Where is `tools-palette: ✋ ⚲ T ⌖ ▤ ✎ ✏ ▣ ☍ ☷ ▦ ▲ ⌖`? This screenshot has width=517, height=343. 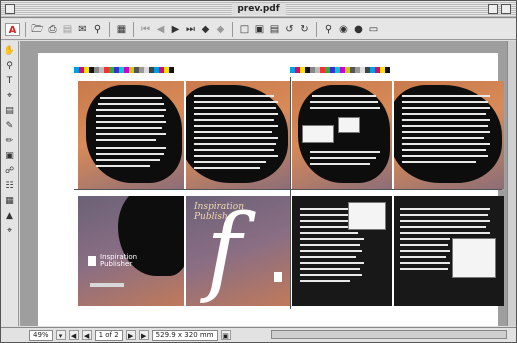 tools-palette: ✋ ⚲ T ⌖ ▤ ✎ ✏ ▣ ☍ ☷ ▦ ▲ ⌖ is located at coordinates (10, 183).